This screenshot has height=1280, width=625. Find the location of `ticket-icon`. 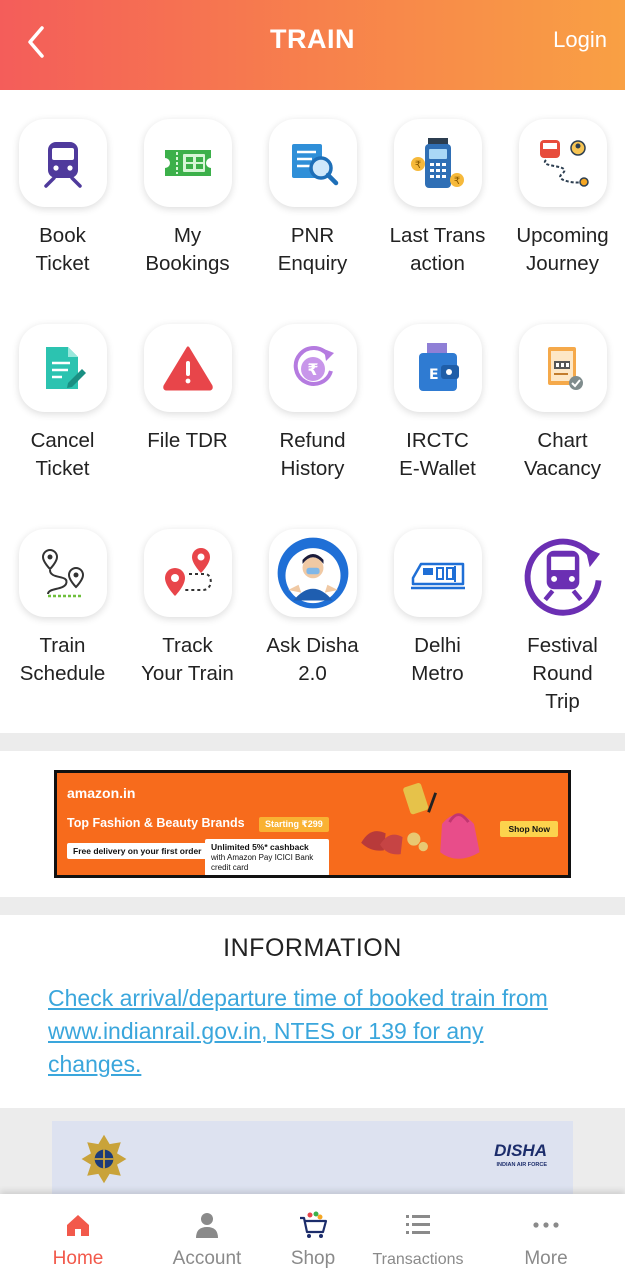

ticket-icon is located at coordinates (188, 163).